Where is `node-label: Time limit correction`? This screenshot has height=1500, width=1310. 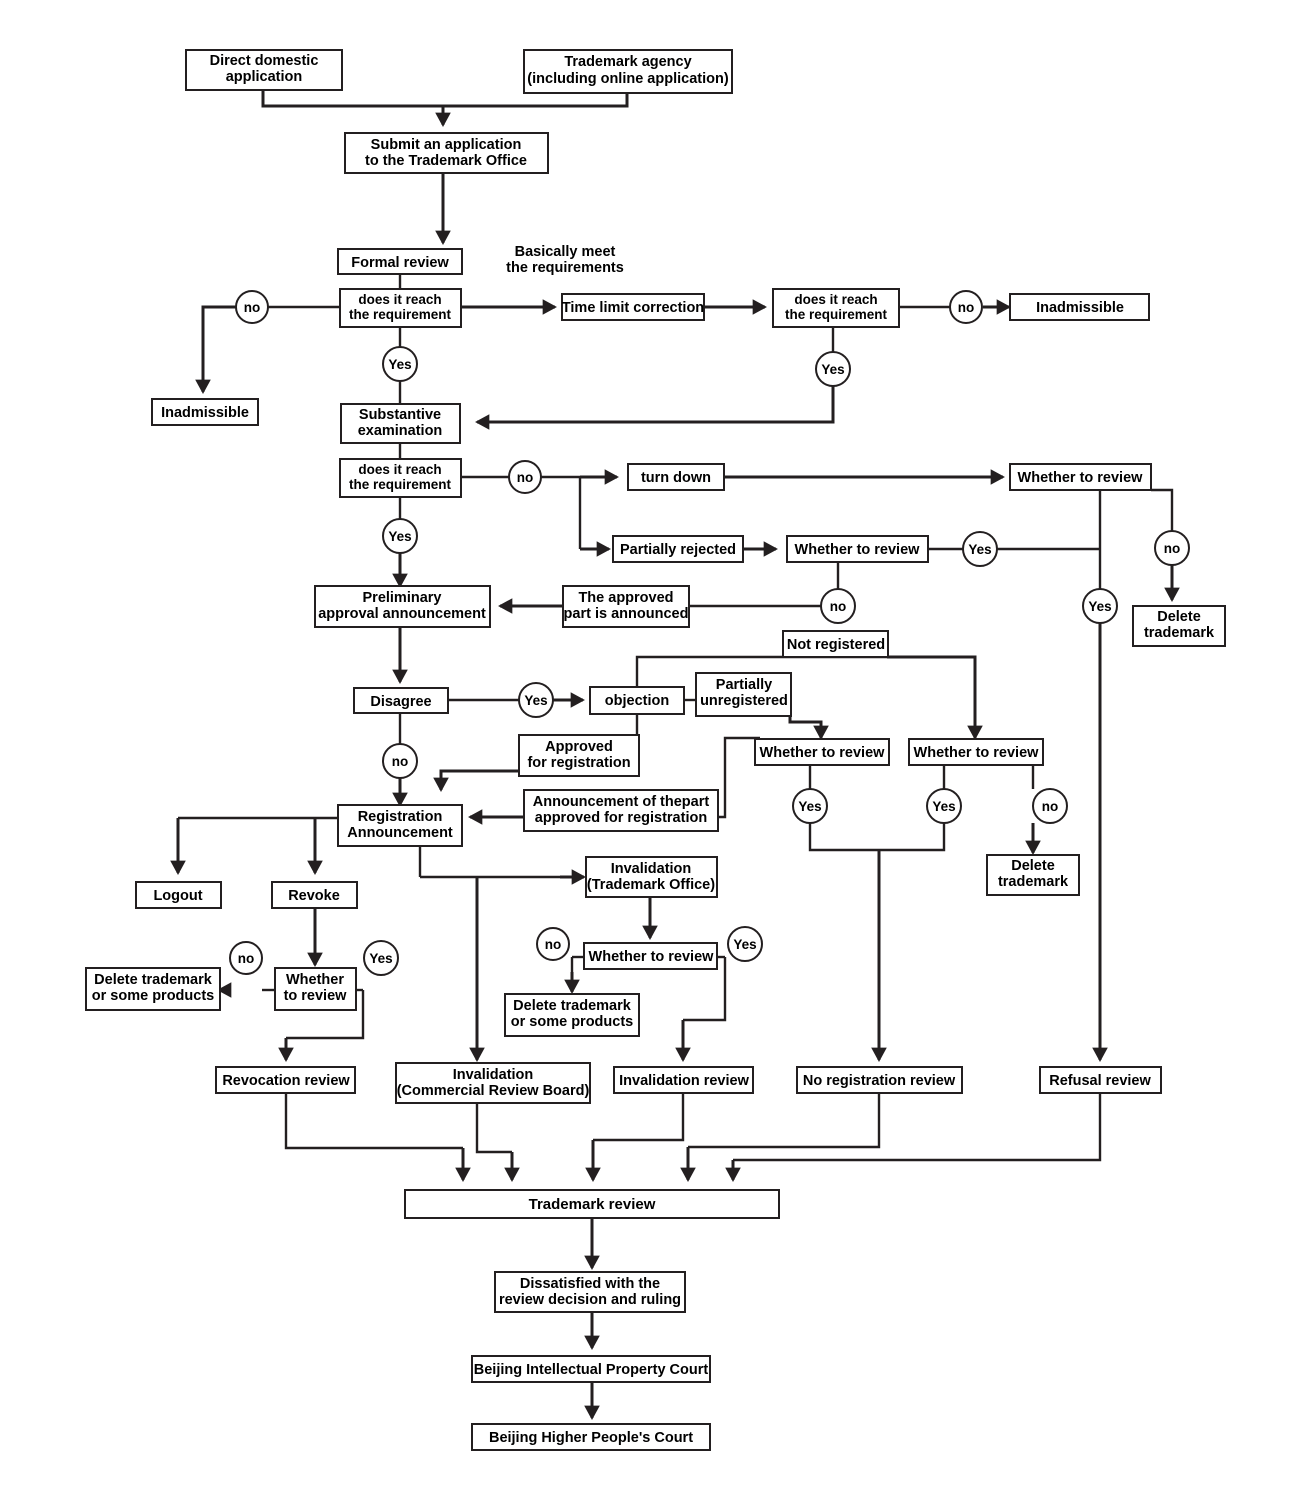
node-label: Time limit correction is located at coordinates (633, 308).